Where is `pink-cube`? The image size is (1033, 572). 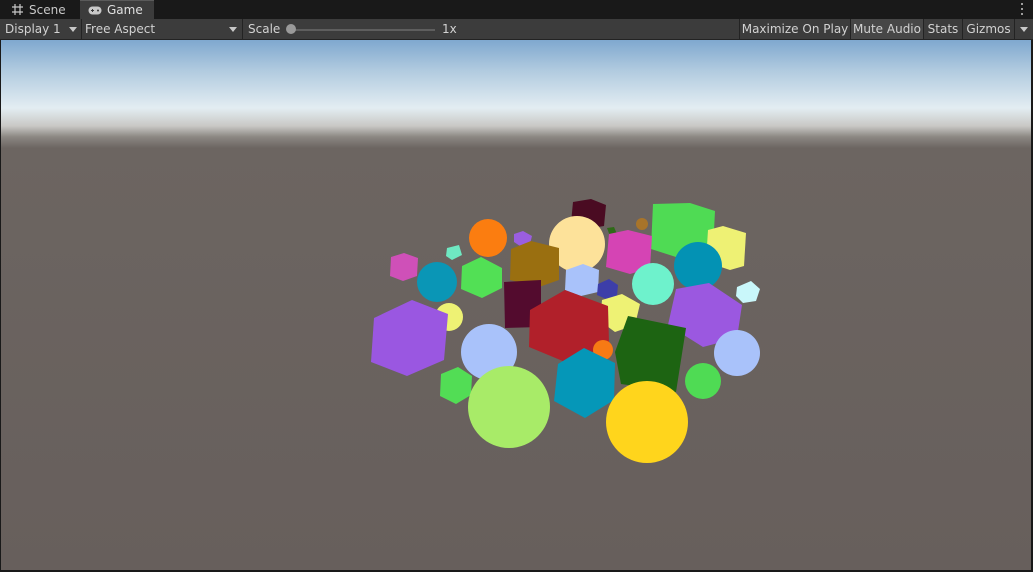 pink-cube is located at coordinates (404, 267).